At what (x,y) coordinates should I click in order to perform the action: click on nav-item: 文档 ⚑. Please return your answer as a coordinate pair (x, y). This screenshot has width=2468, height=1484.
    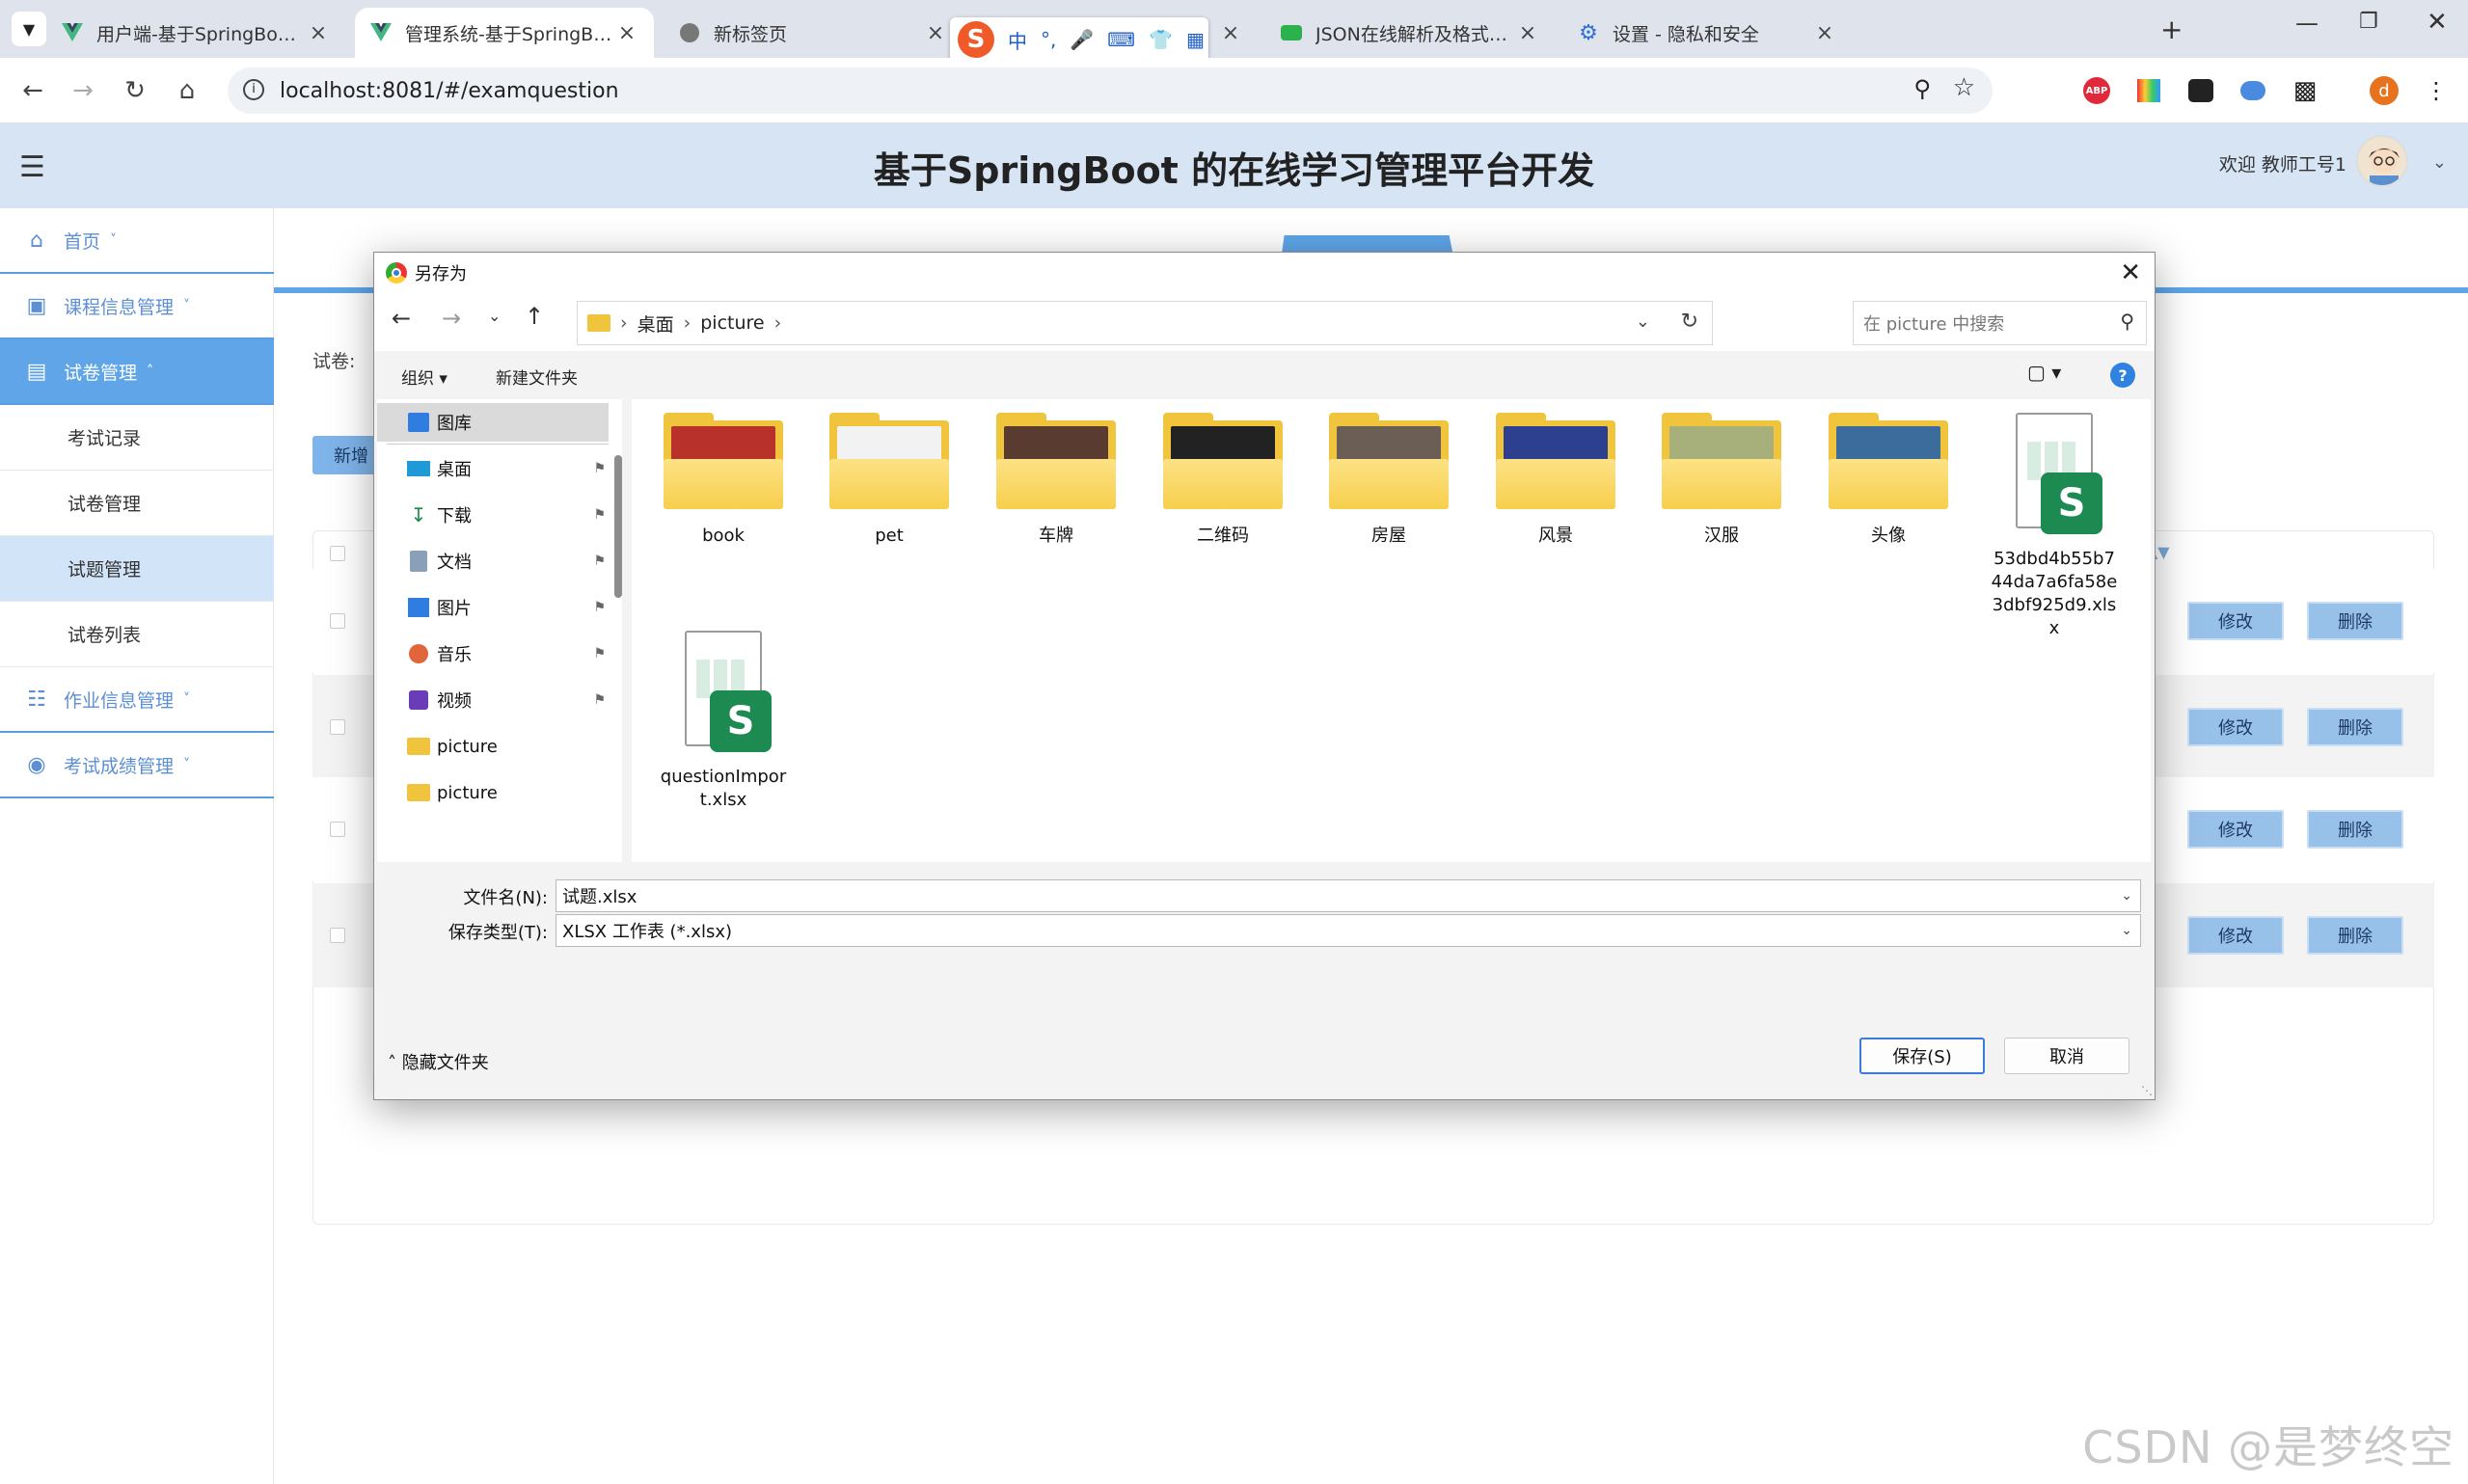
    Looking at the image, I should click on (509, 561).